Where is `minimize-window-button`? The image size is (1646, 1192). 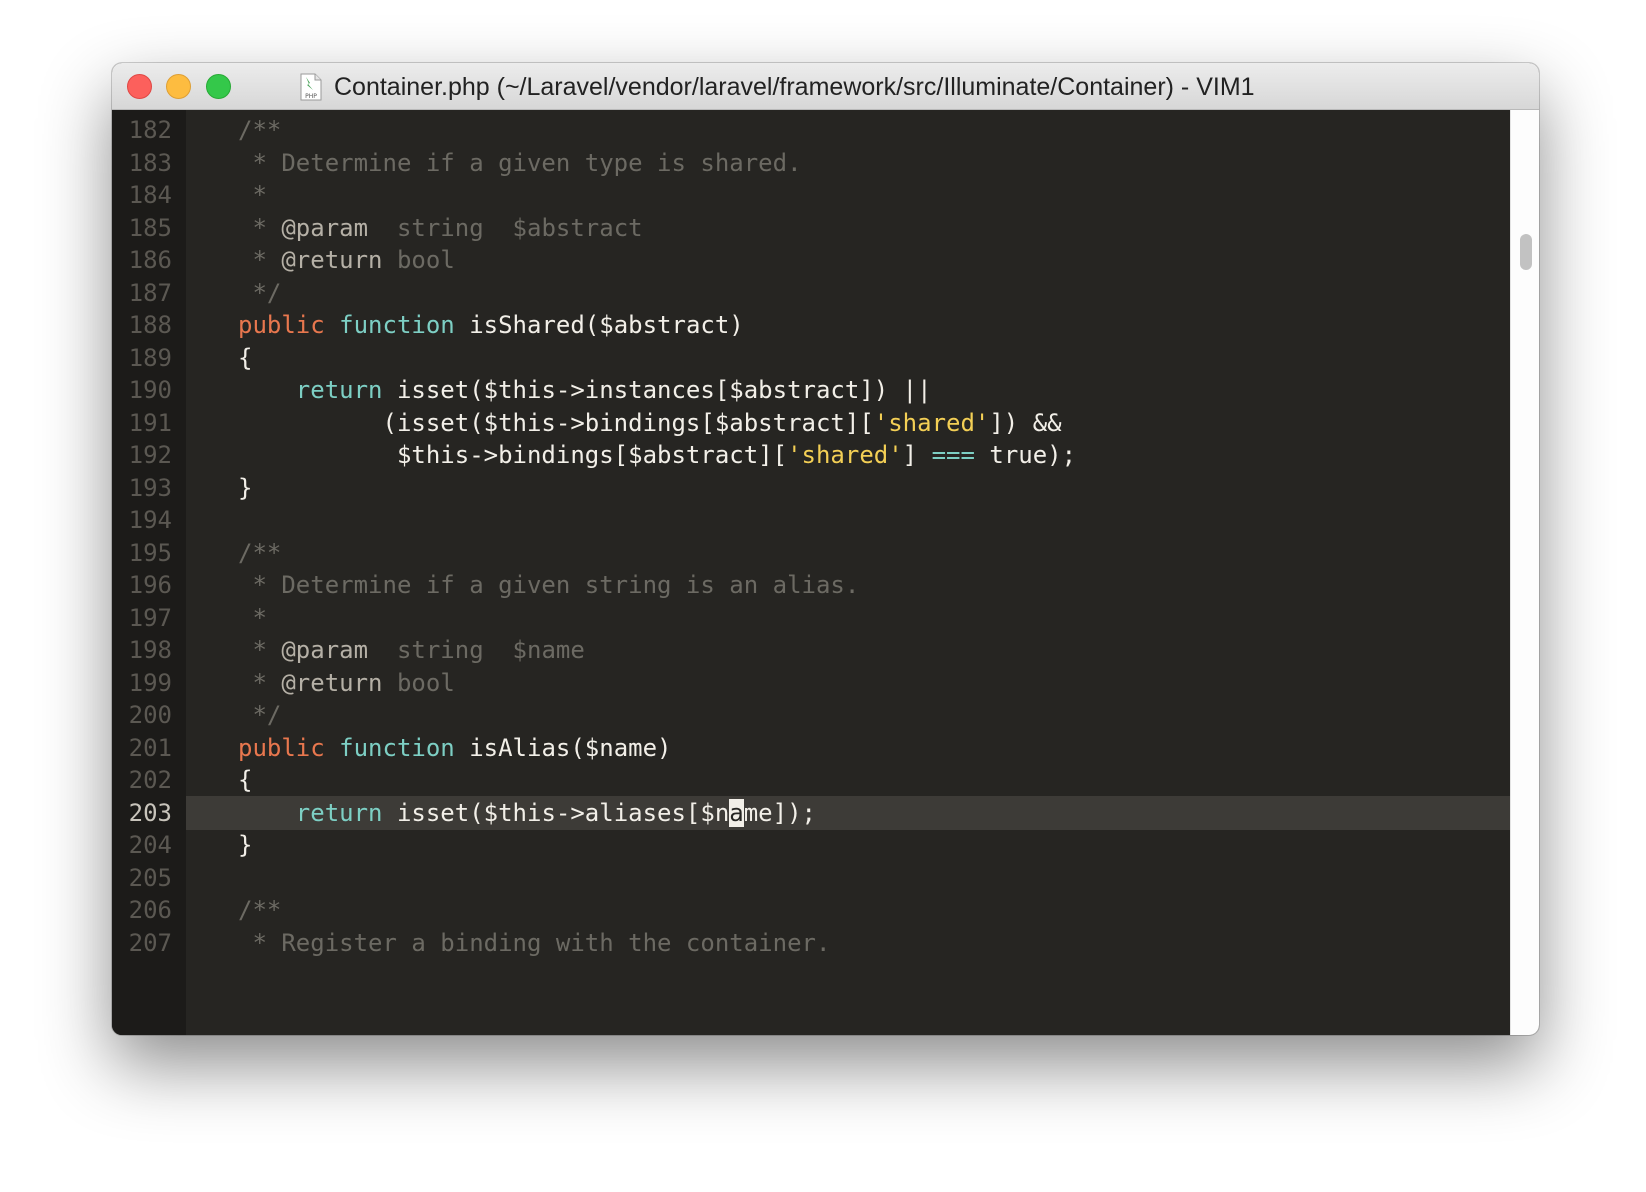 minimize-window-button is located at coordinates (178, 86).